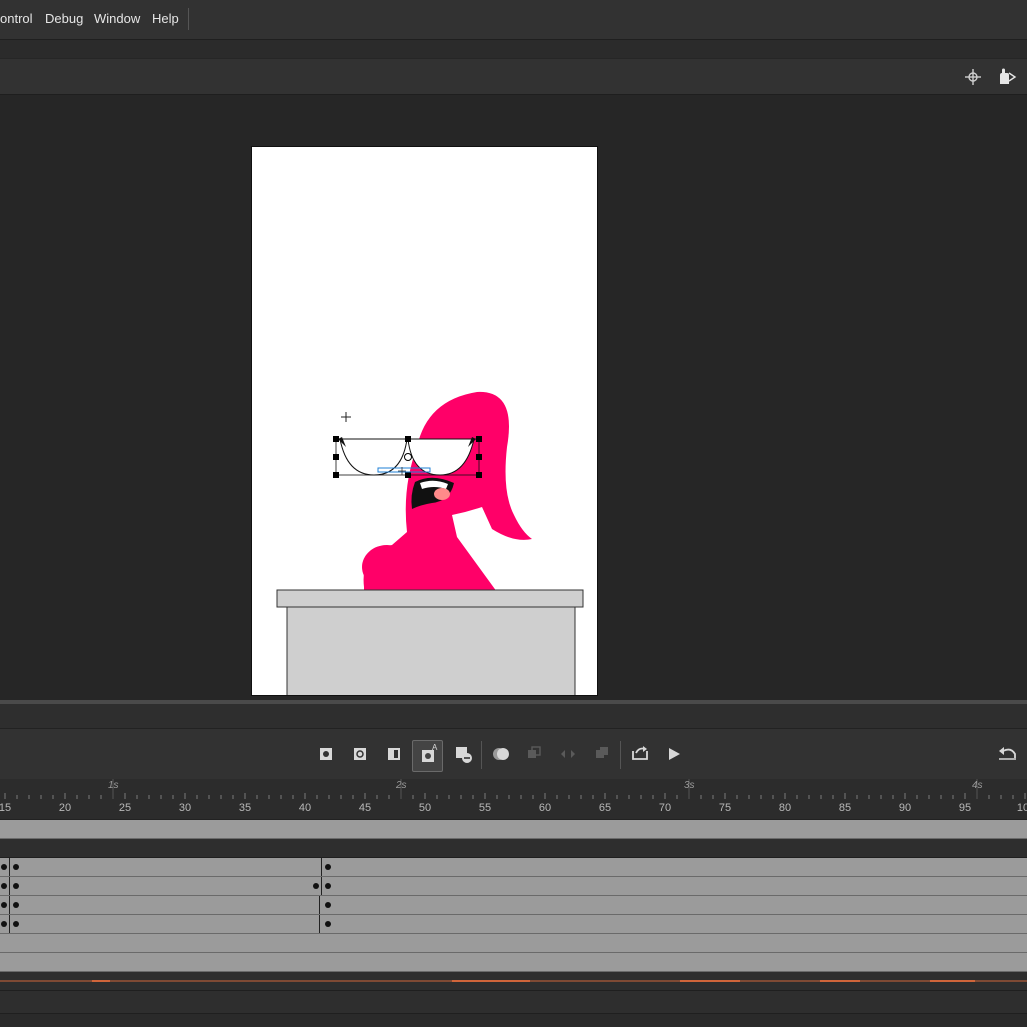 The height and width of the screenshot is (1027, 1027). Describe the element at coordinates (965, 808) in the screenshot. I see `frame-label: 95` at that location.